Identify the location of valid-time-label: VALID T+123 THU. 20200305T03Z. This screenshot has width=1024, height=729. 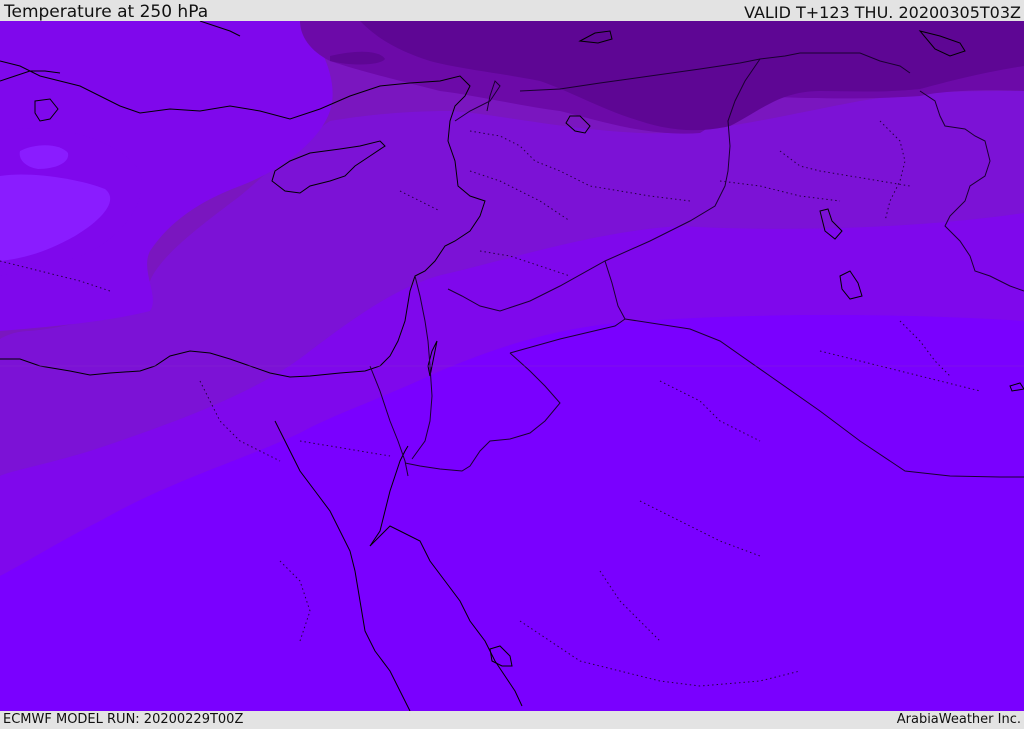
(882, 12).